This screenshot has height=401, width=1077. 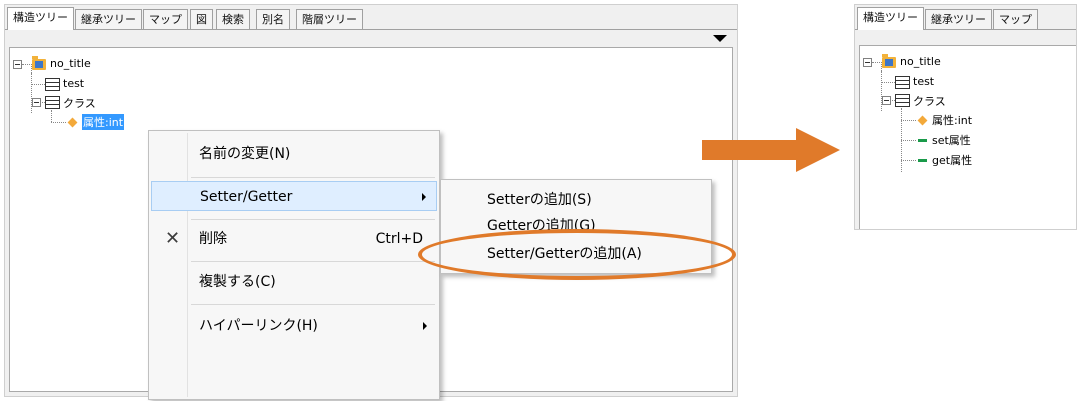 I want to click on tab-search: 検索, so click(x=233, y=19).